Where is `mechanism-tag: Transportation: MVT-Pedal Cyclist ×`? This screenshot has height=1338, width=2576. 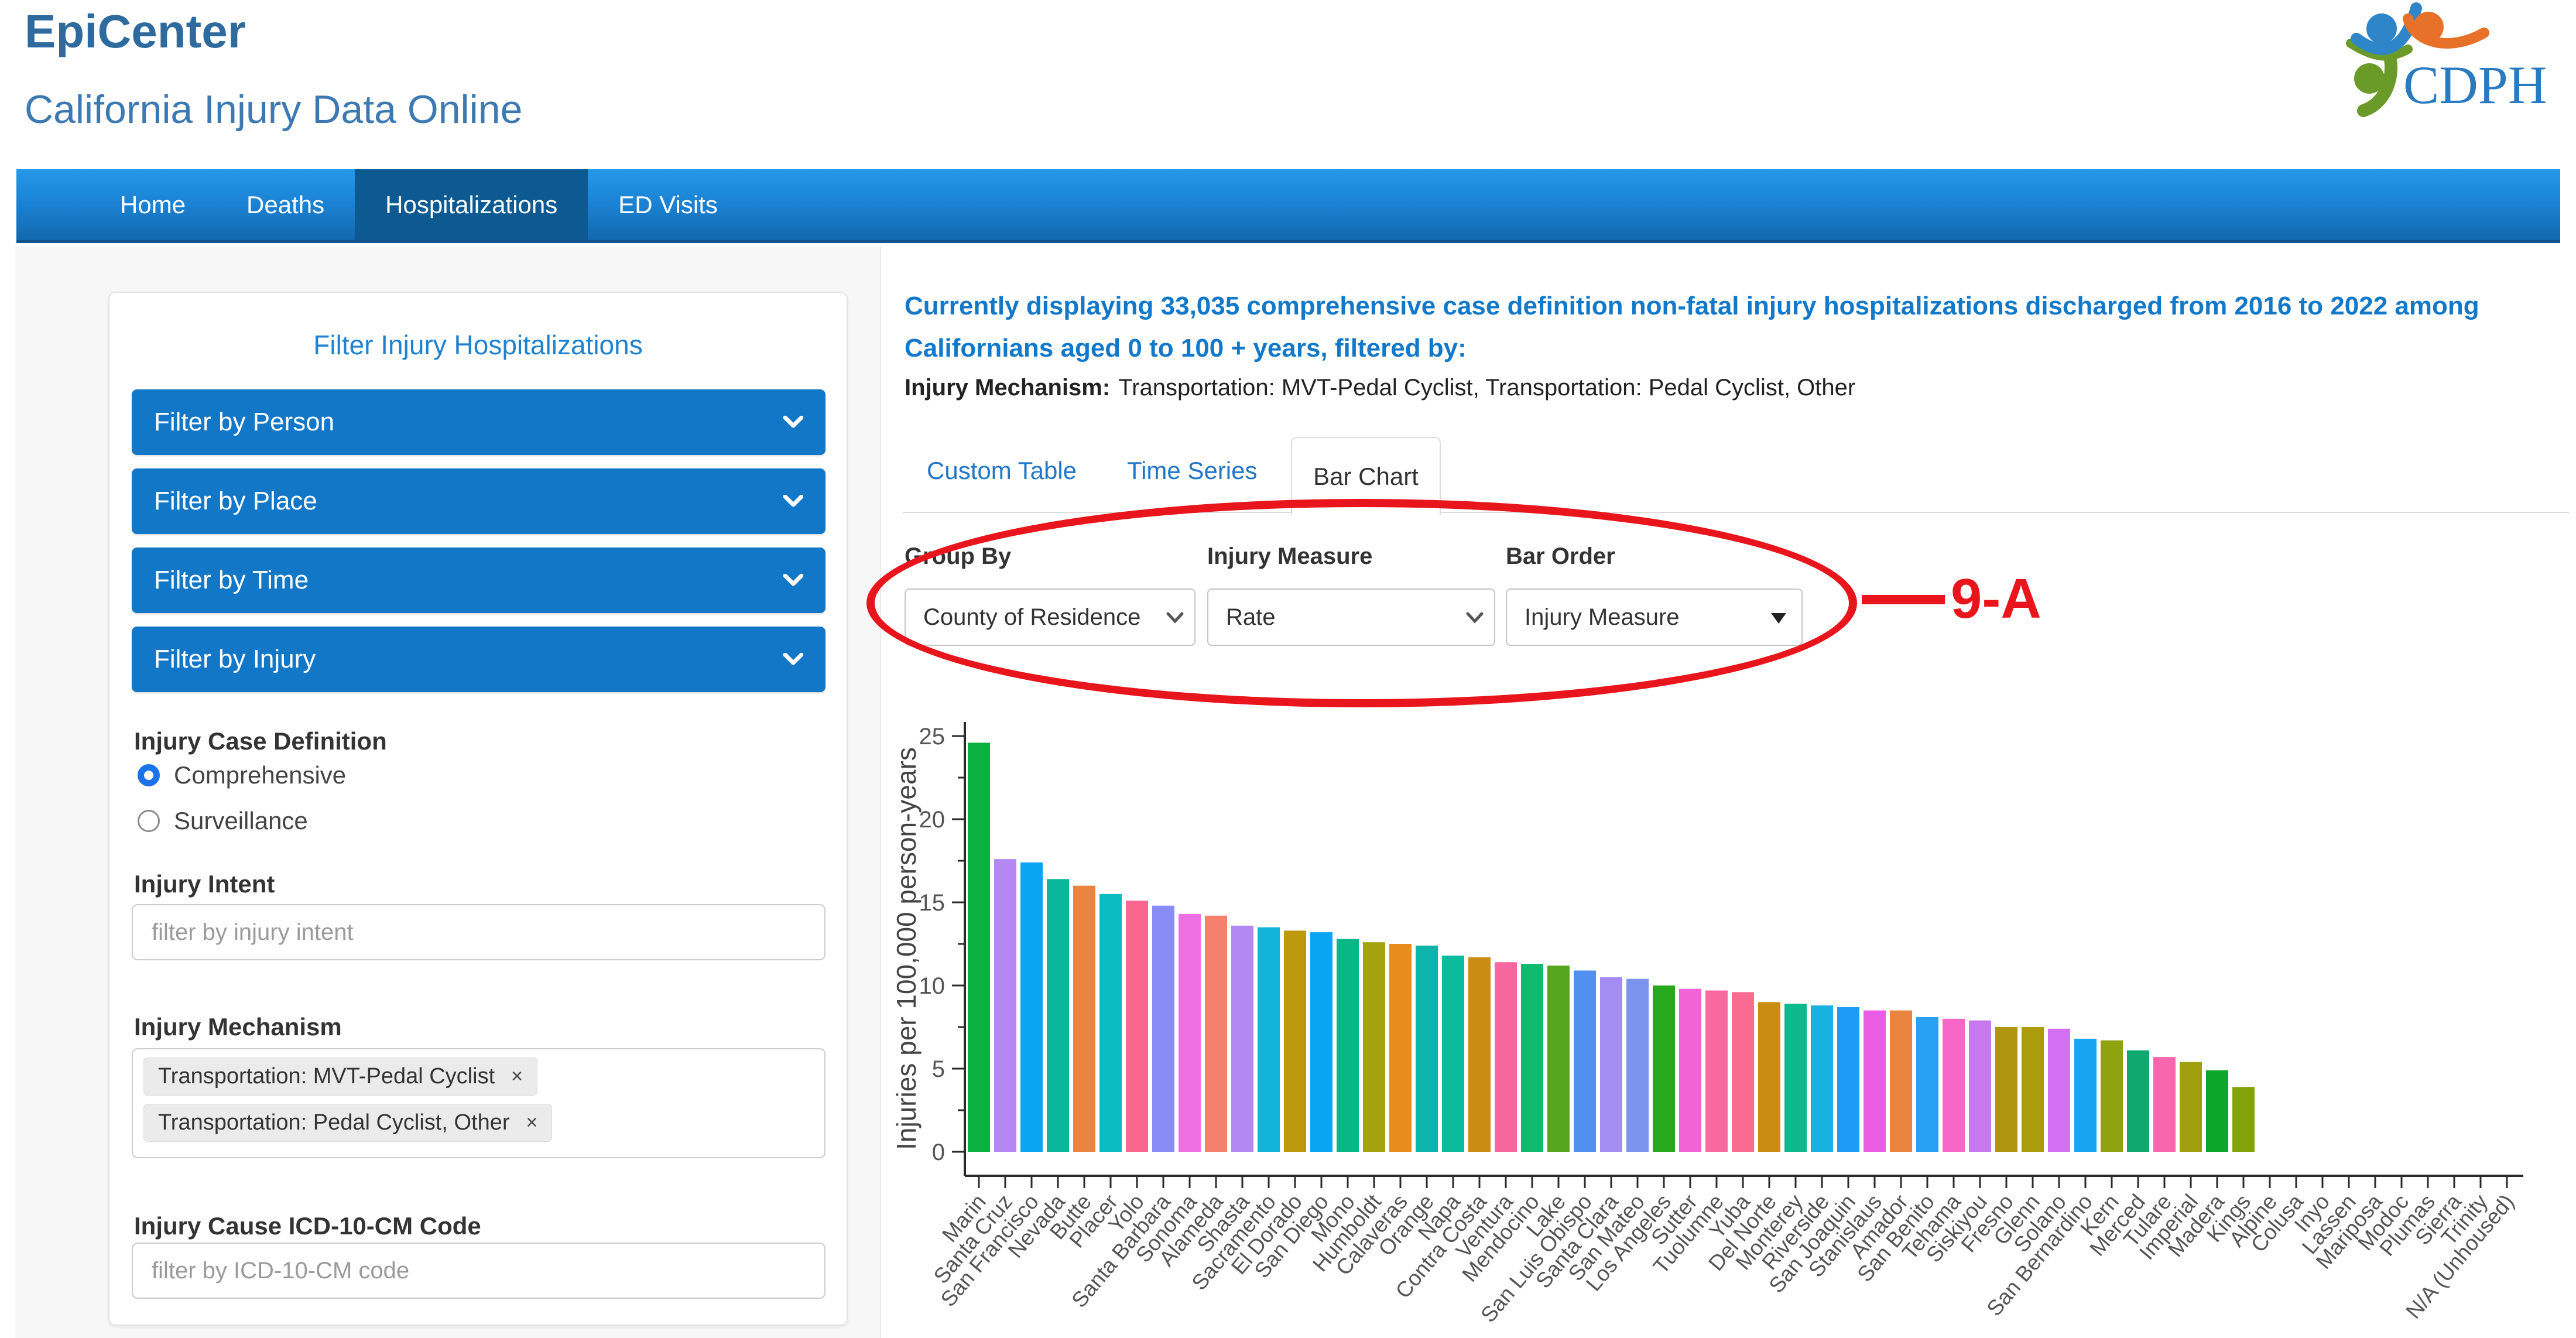 mechanism-tag: Transportation: MVT-Pedal Cyclist × is located at coordinates (340, 1077).